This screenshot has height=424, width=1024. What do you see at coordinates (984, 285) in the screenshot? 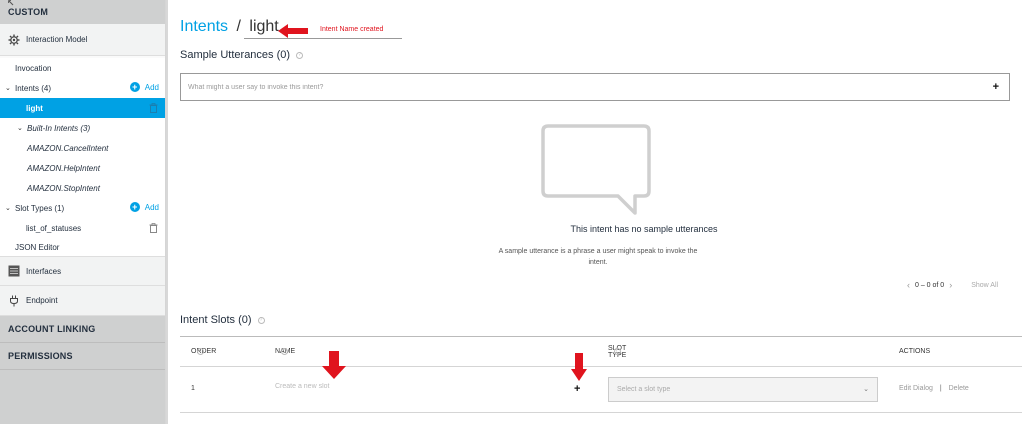
I see `show-all-link: Show All` at bounding box center [984, 285].